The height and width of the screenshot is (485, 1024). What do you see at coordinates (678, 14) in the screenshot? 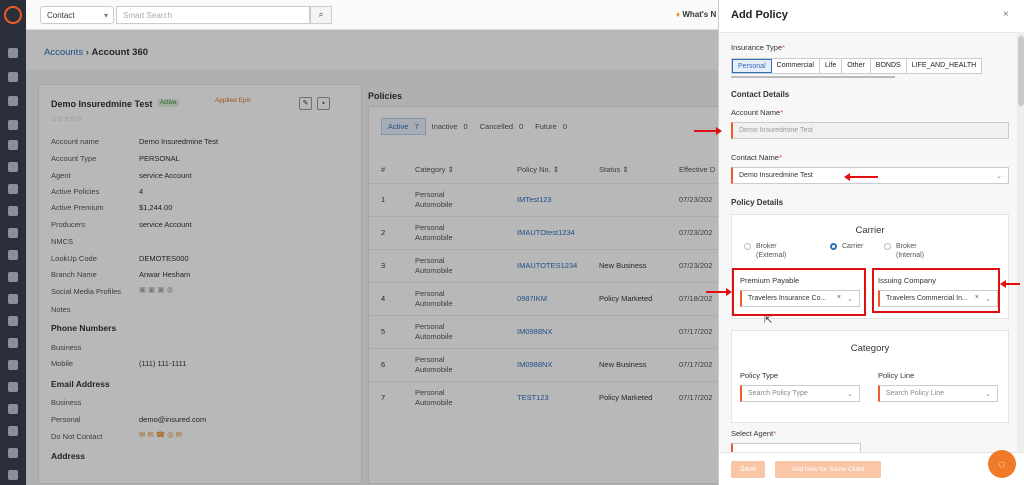
I see `fire-icon: ♦` at bounding box center [678, 14].